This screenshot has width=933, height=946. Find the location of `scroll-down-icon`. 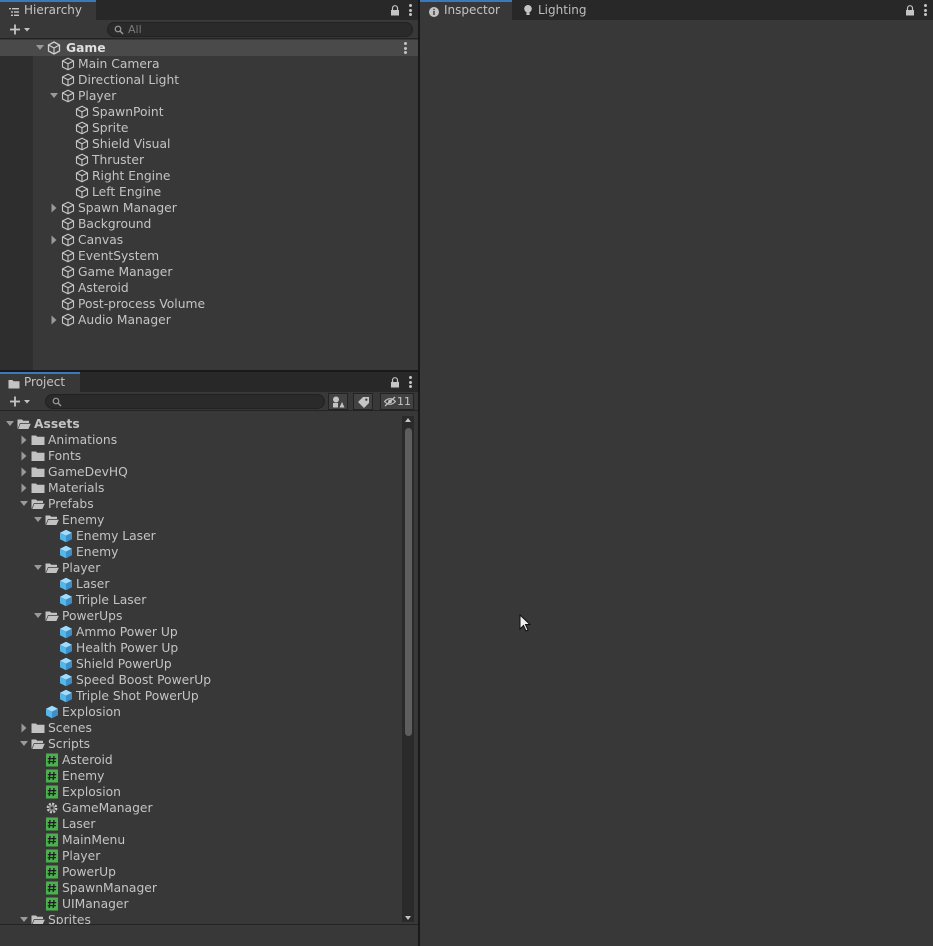

scroll-down-icon is located at coordinates (408, 918).